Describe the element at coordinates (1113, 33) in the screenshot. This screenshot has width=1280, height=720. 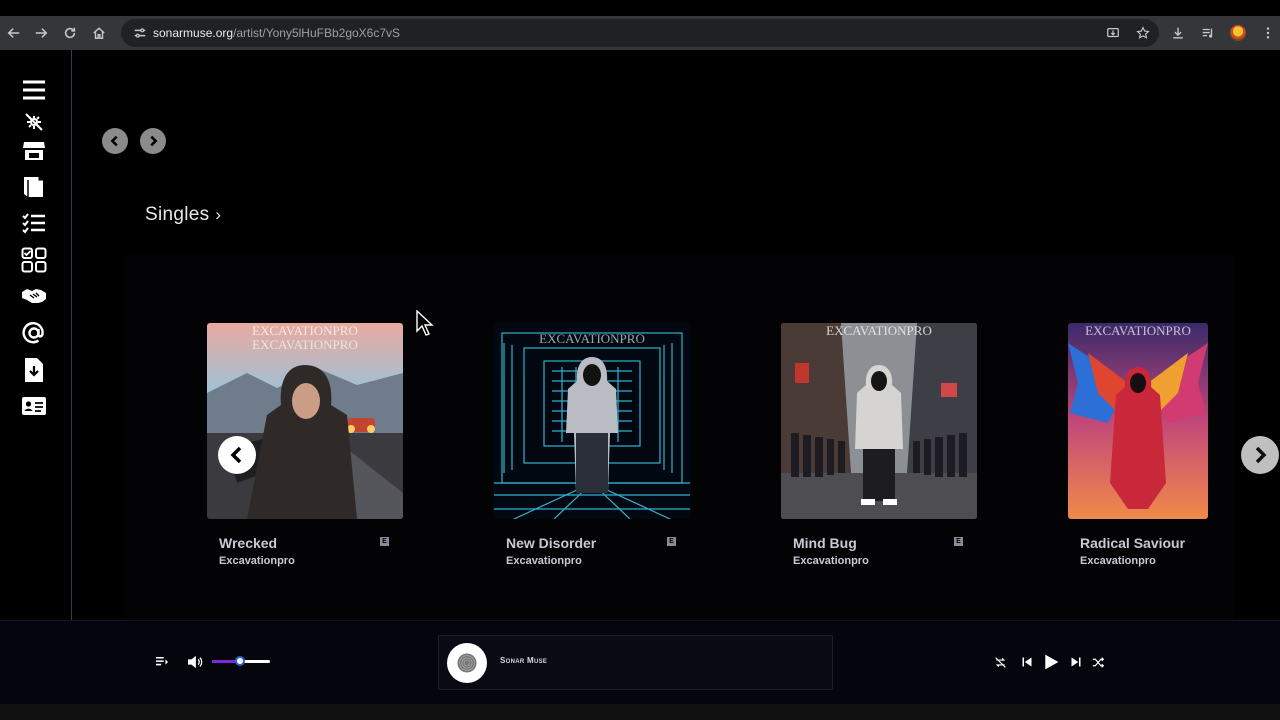
I see `install-app-icon` at that location.